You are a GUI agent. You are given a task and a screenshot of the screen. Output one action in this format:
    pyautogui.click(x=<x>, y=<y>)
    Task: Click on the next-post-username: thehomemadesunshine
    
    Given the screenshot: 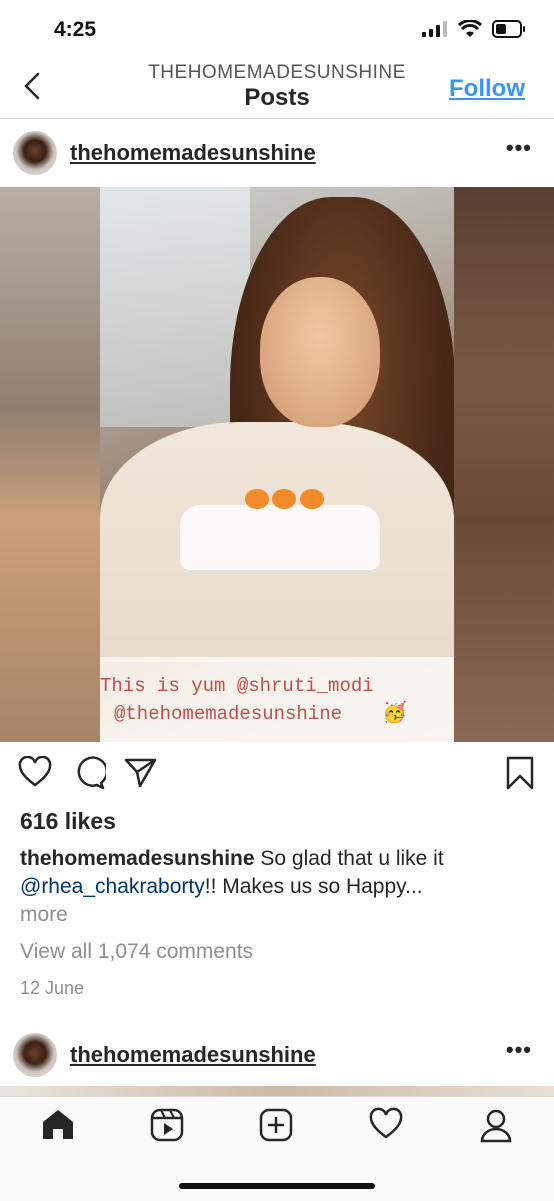 What is the action you would take?
    pyautogui.click(x=193, y=1055)
    